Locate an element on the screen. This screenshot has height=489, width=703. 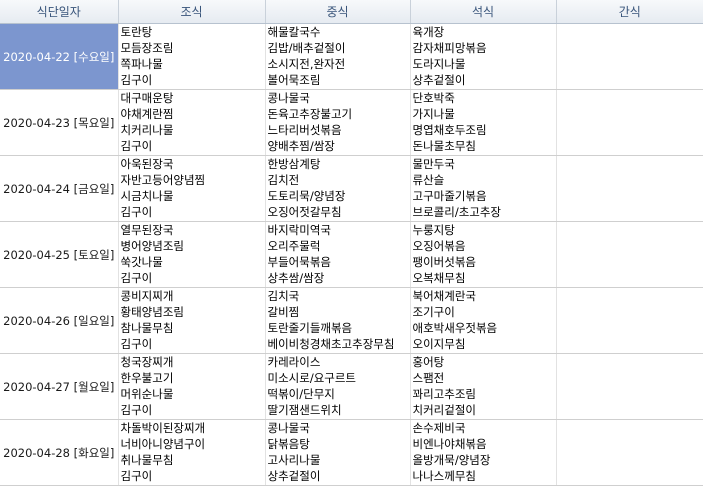
menu-item: 한방삼계탕 is located at coordinates (294, 164).